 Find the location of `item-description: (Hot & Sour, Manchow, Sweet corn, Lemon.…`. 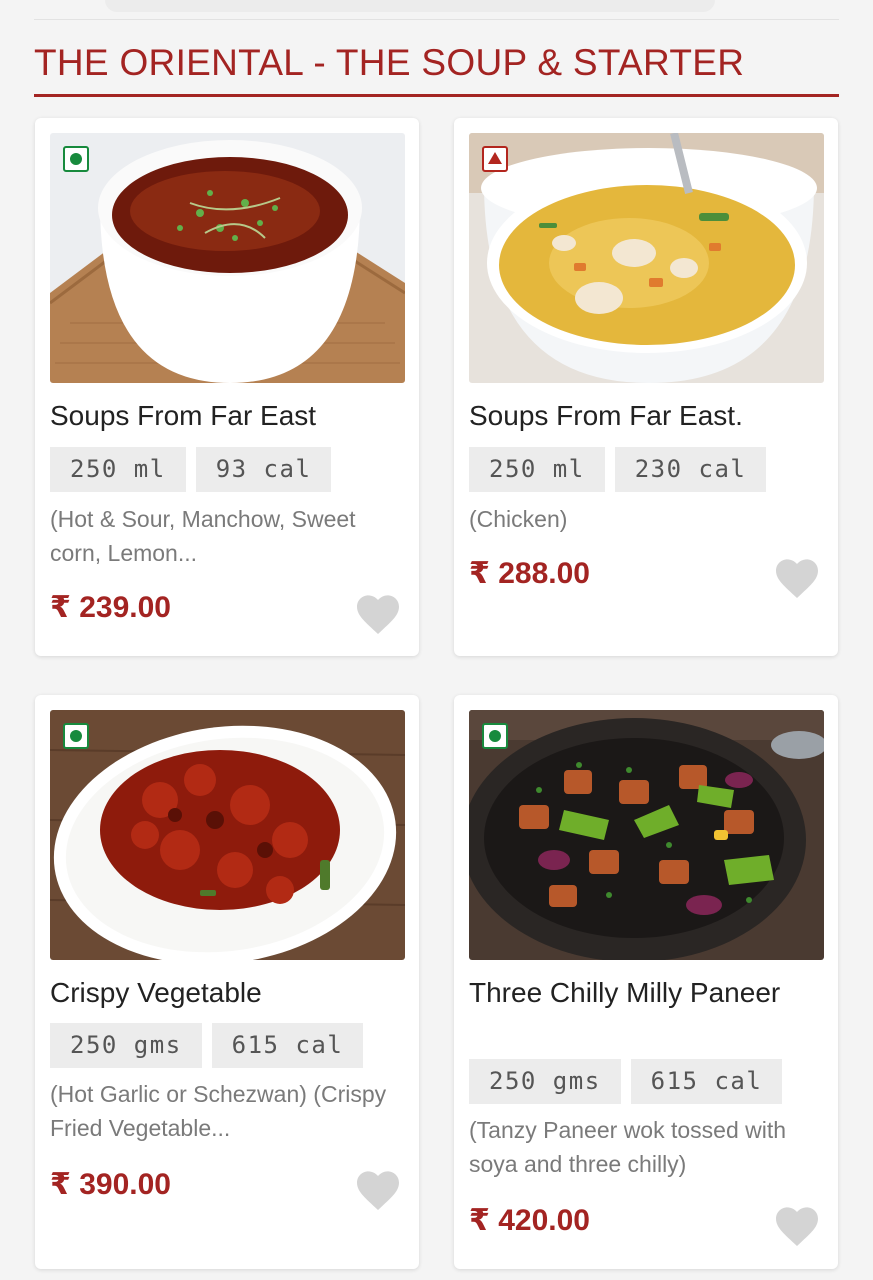

item-description: (Hot & Sour, Manchow, Sweet corn, Lemon.… is located at coordinates (203, 536).